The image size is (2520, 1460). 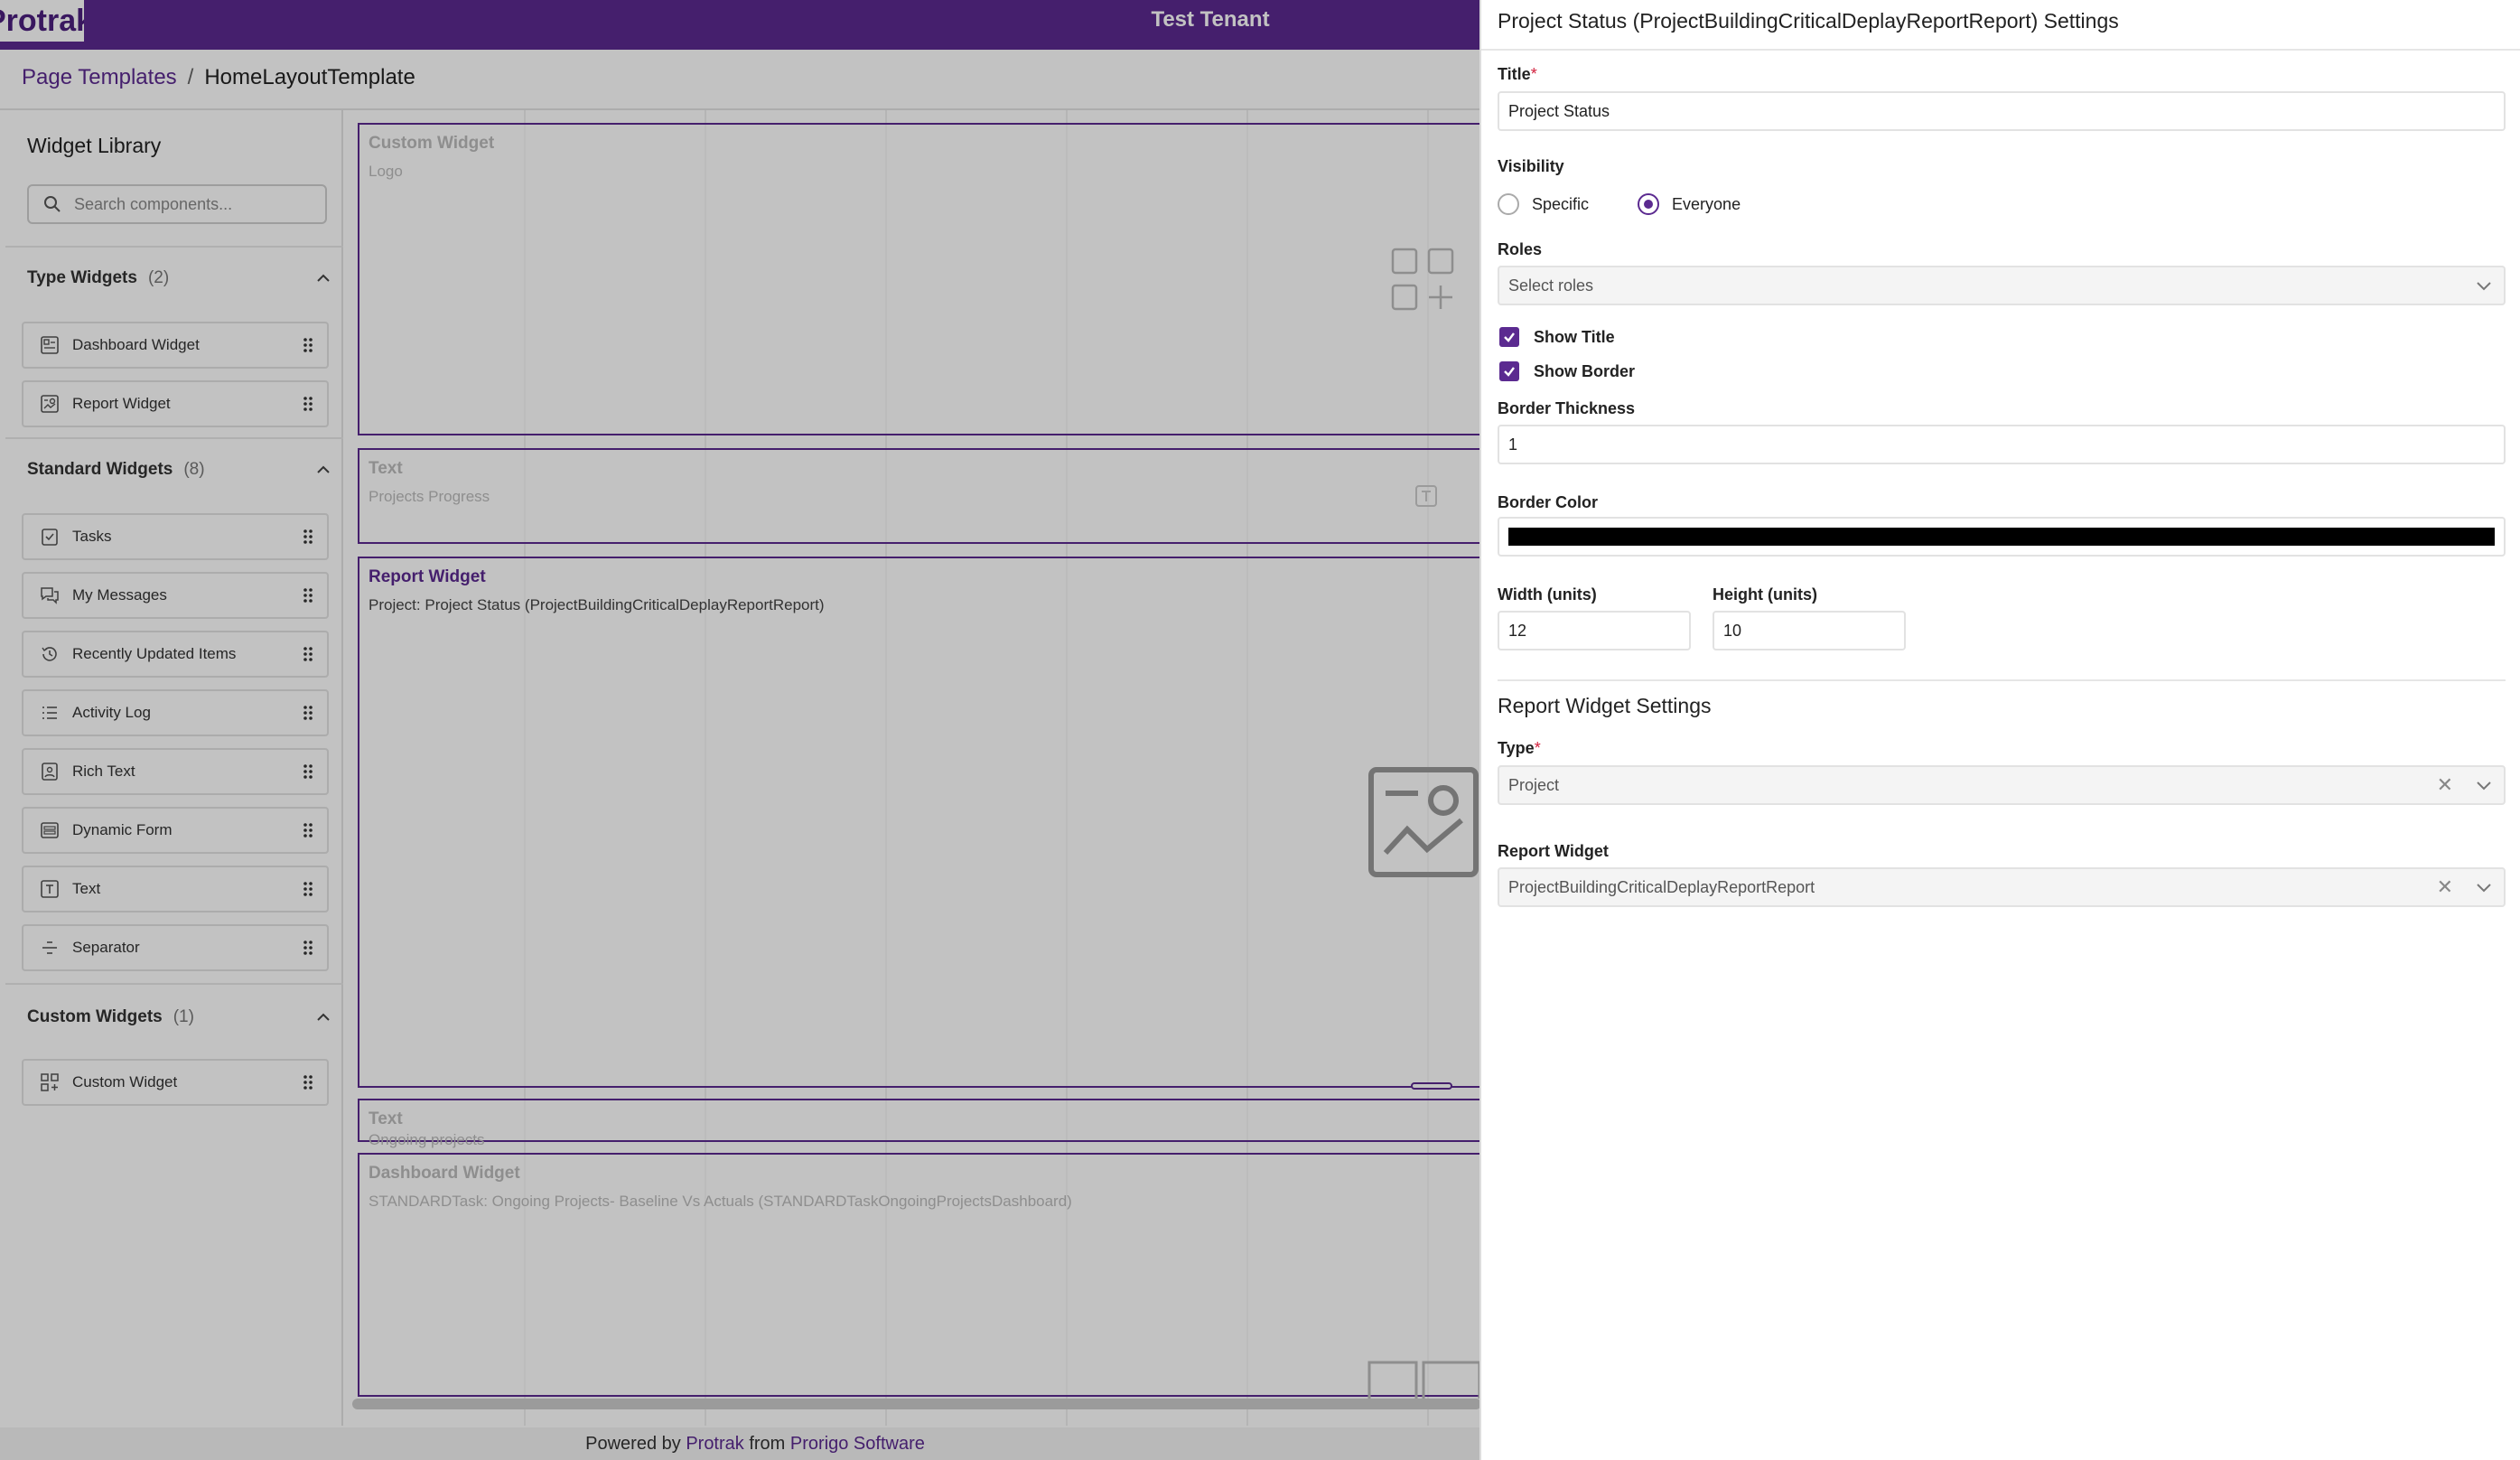 I want to click on roles-label: Roles, so click(x=1520, y=249).